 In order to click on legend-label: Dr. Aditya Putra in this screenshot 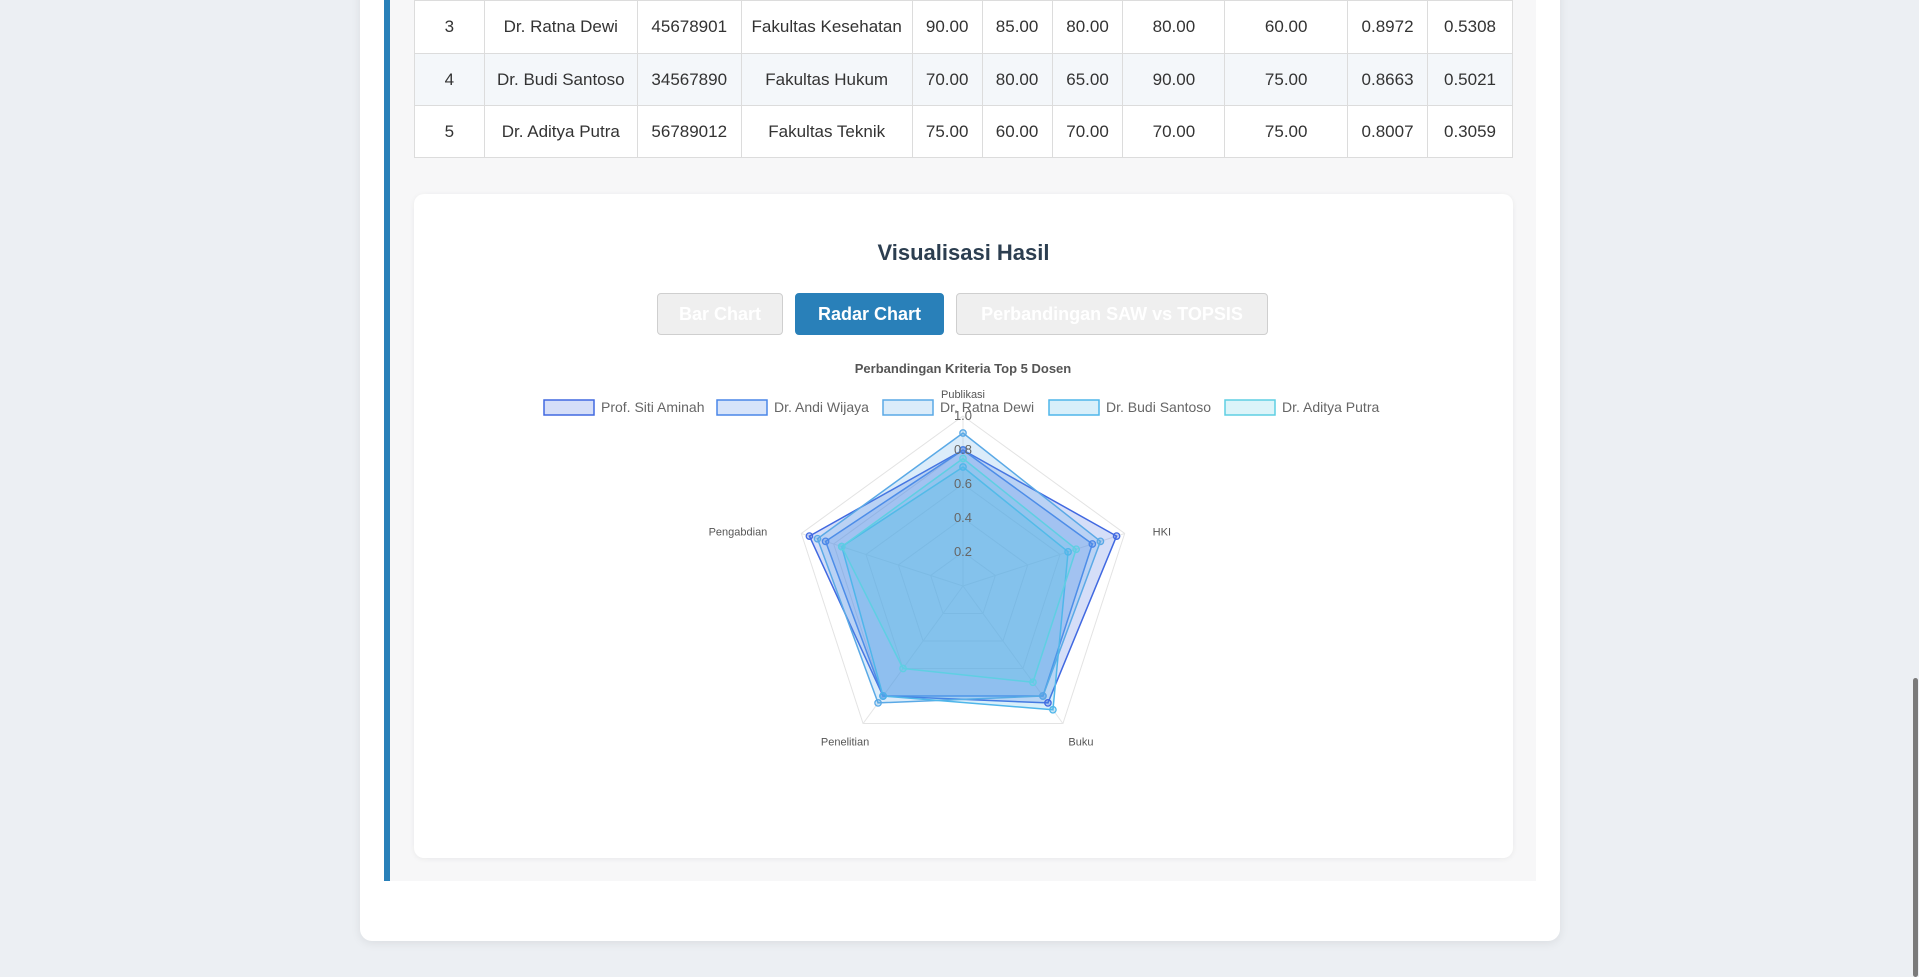, I will do `click(1330, 407)`.